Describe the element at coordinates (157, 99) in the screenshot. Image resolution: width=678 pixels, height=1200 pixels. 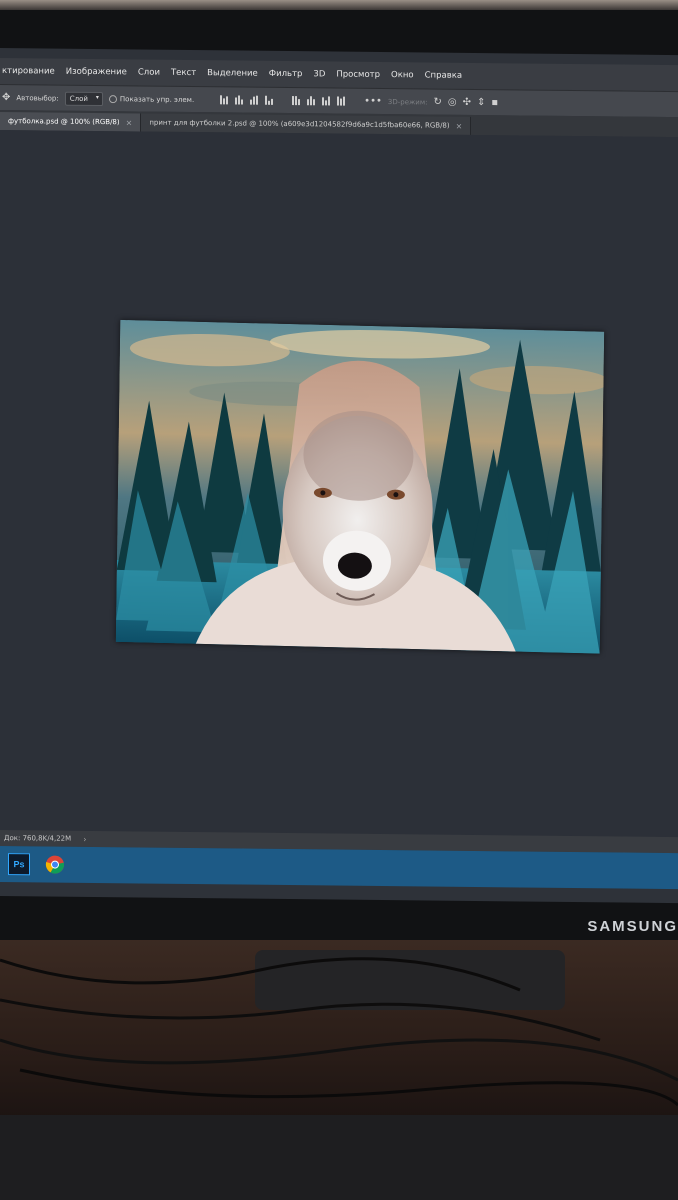
I see `show-controls-label: Показать упр. элем.` at that location.